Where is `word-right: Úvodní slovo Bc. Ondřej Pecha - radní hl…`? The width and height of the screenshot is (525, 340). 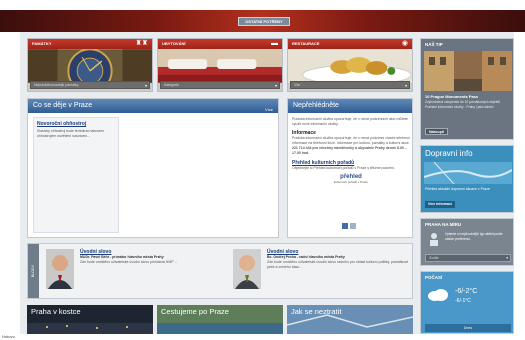
word-right: Úvodní slovo Bc. Ondřej Pecha - radní hl… is located at coordinates (339, 259).